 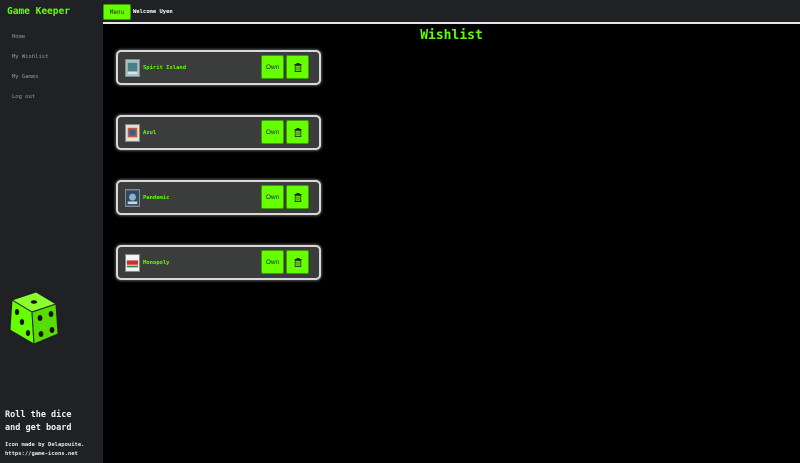 What do you see at coordinates (30, 40) in the screenshot?
I see `sidebar-item-home: Home` at bounding box center [30, 40].